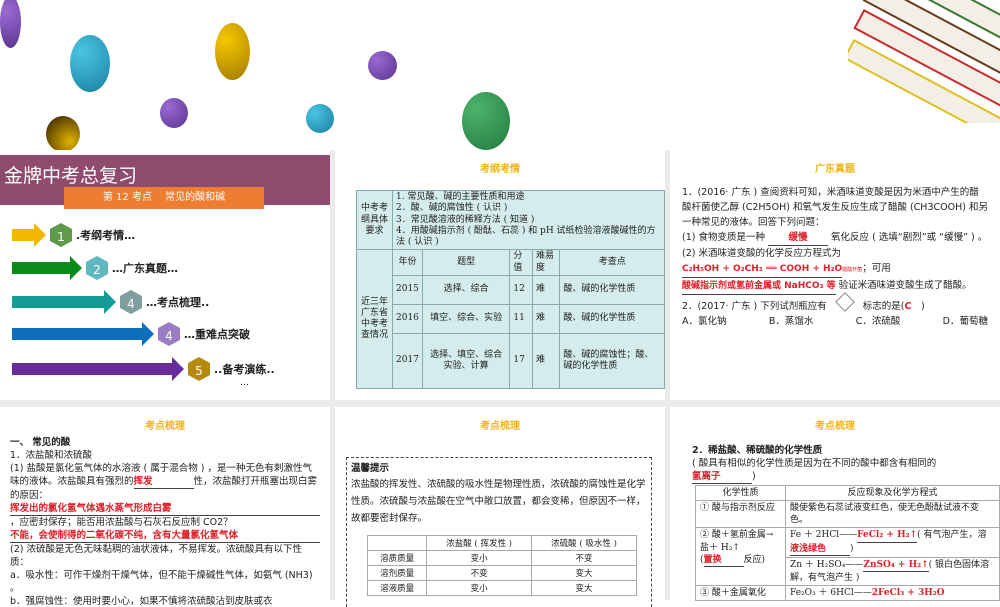 The height and width of the screenshot is (607, 1000). Describe the element at coordinates (143, 369) in the screenshot. I see `menu-item-5: 5 ..备考演练..` at that location.